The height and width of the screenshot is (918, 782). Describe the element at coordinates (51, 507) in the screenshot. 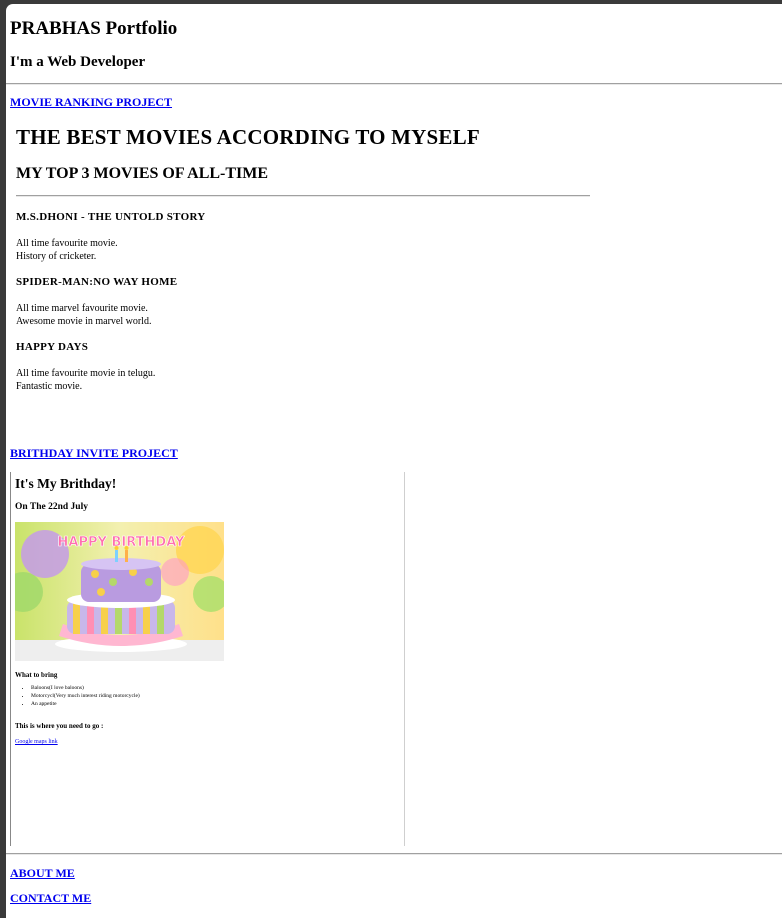

I see `birthday-date: On The 22nd July` at that location.